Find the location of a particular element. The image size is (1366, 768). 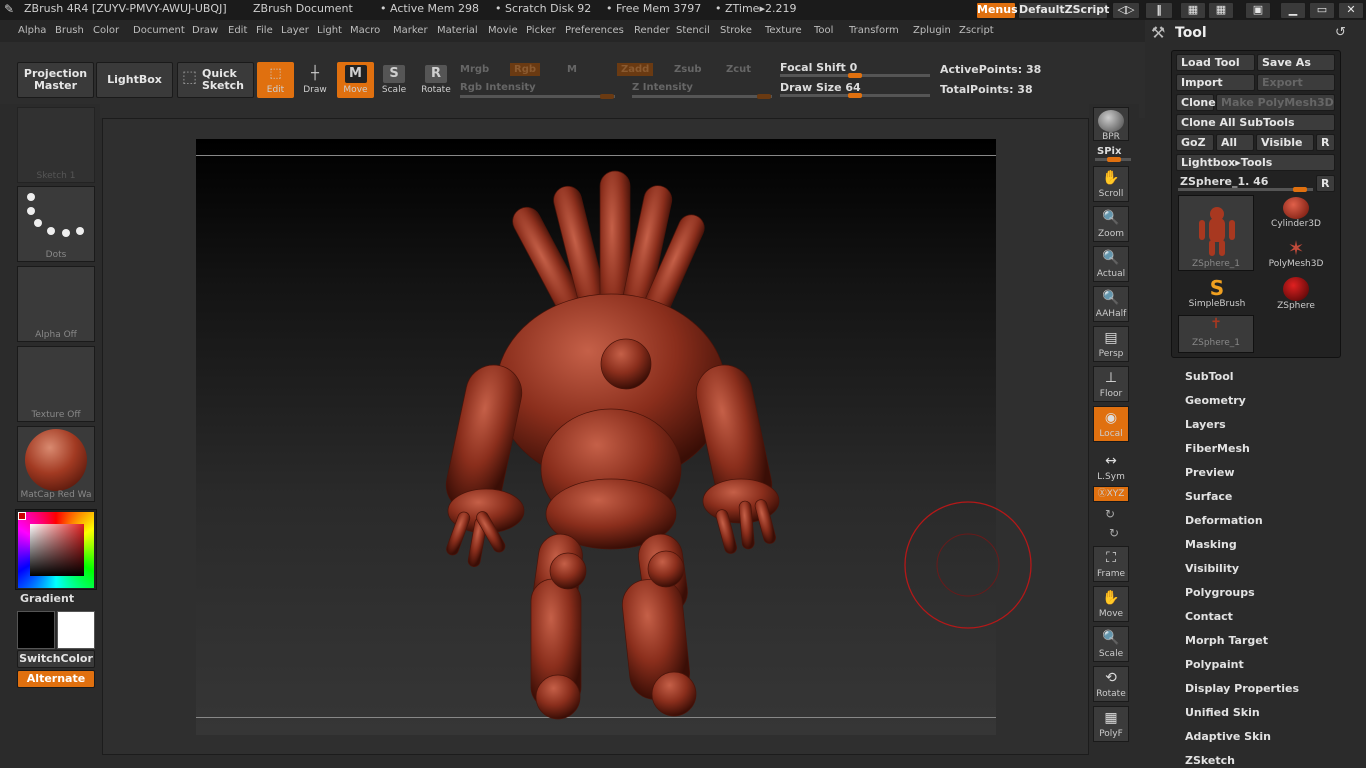

move-view-button: ✋ Move is located at coordinates (1111, 604).